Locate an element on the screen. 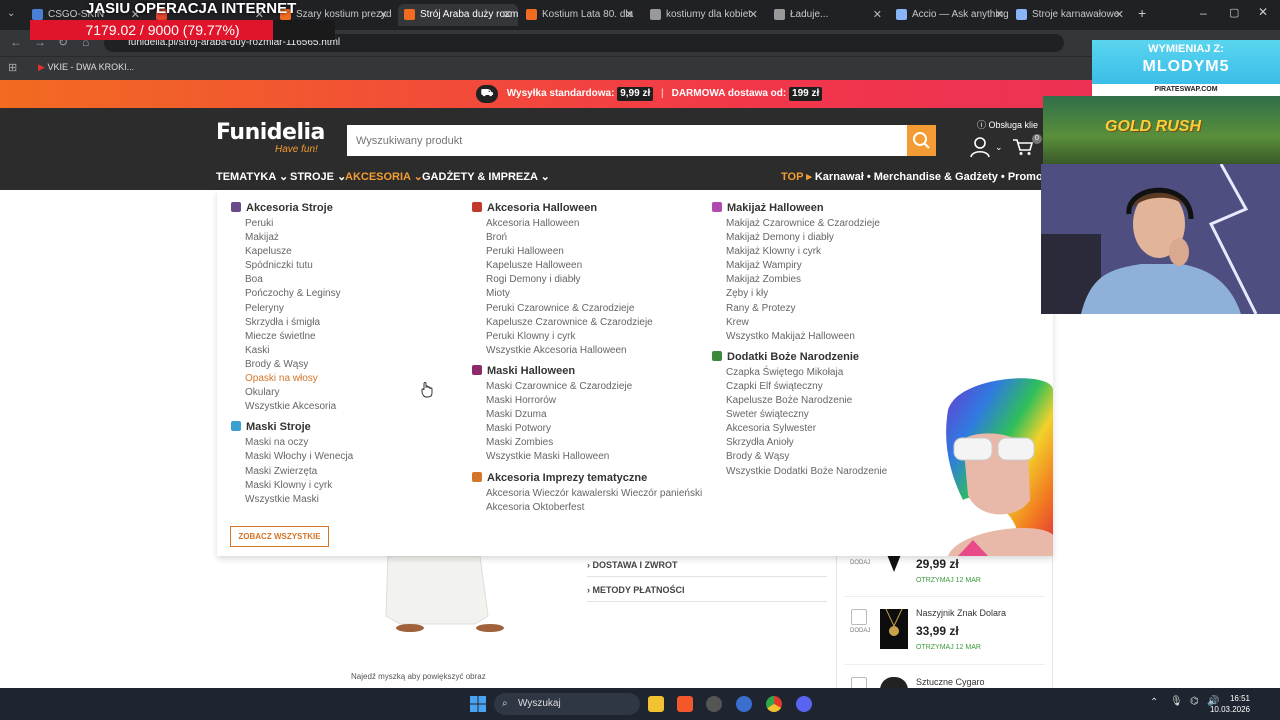  top-link-merchandise: • Merchandise & Gadżety is located at coordinates (932, 177).